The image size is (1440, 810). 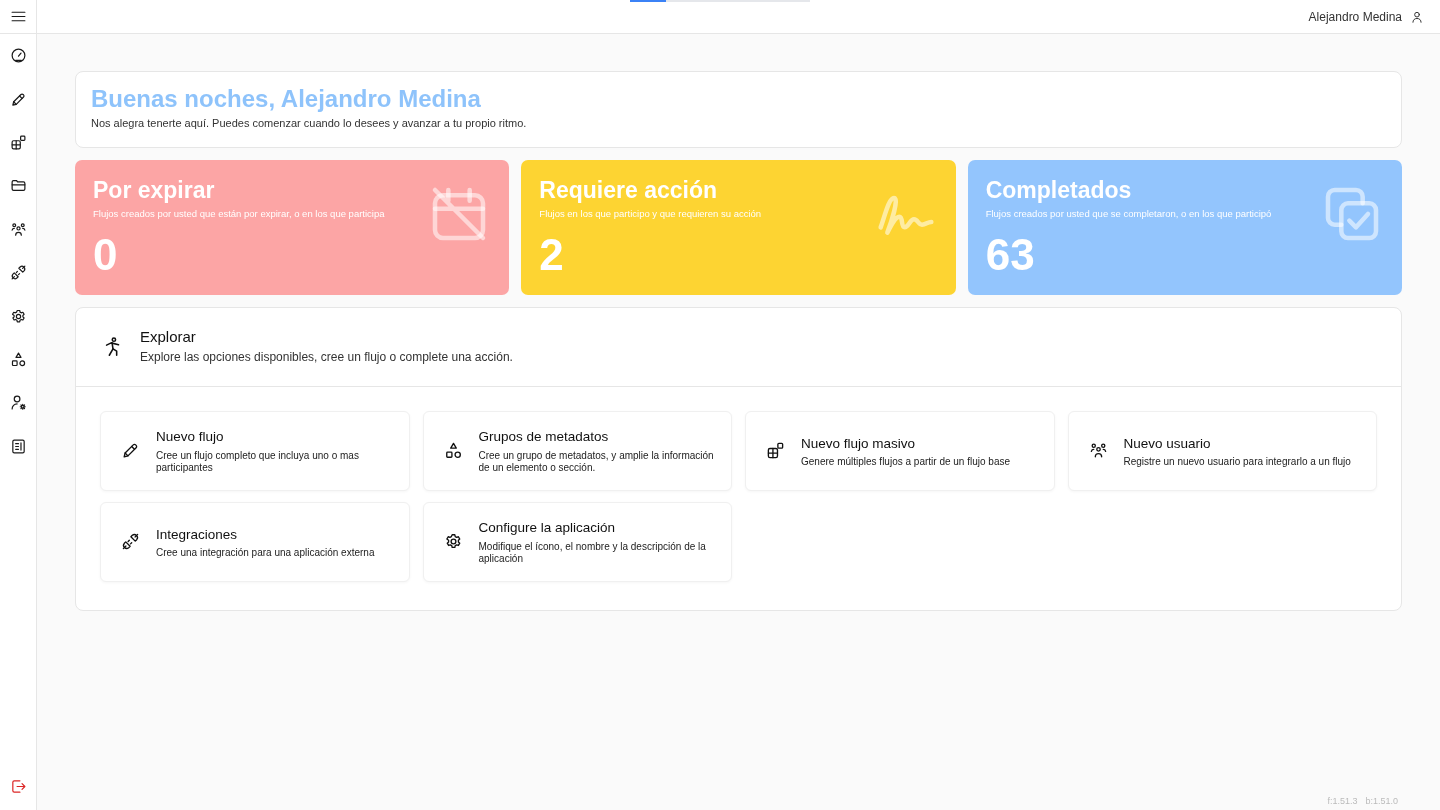 I want to click on version-text: f:1.51.3, so click(x=1342, y=801).